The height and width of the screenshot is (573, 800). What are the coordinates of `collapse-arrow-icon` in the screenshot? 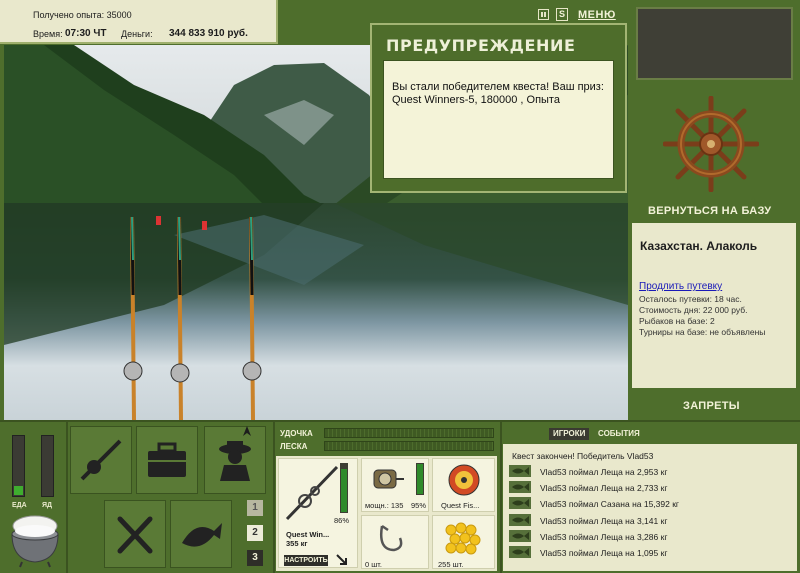 It's located at (247, 431).